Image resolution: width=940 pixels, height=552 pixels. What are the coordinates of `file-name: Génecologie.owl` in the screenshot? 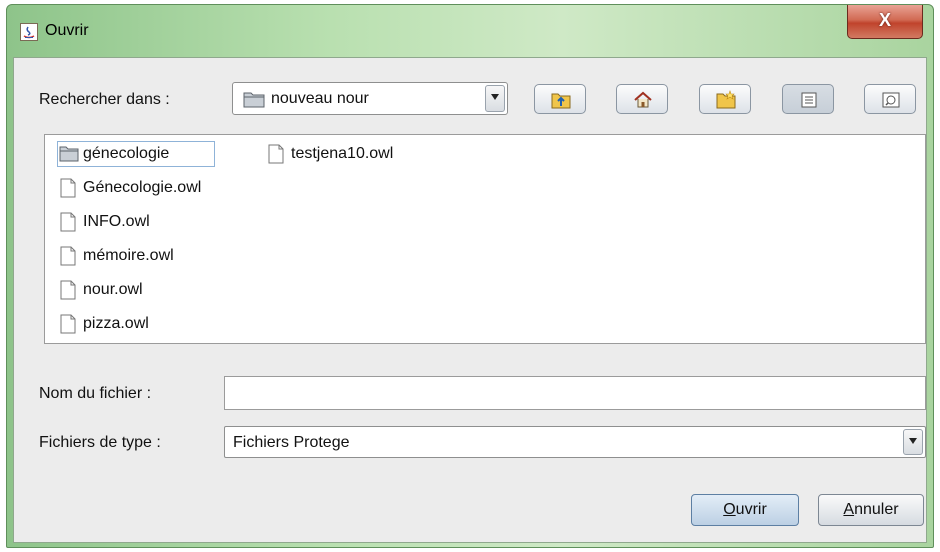 It's located at (142, 187).